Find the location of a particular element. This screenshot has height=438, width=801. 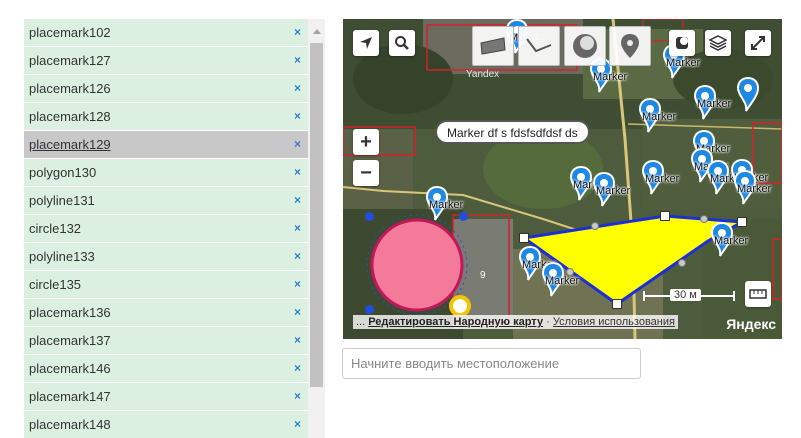

scale-label: 30 м is located at coordinates (685, 295).